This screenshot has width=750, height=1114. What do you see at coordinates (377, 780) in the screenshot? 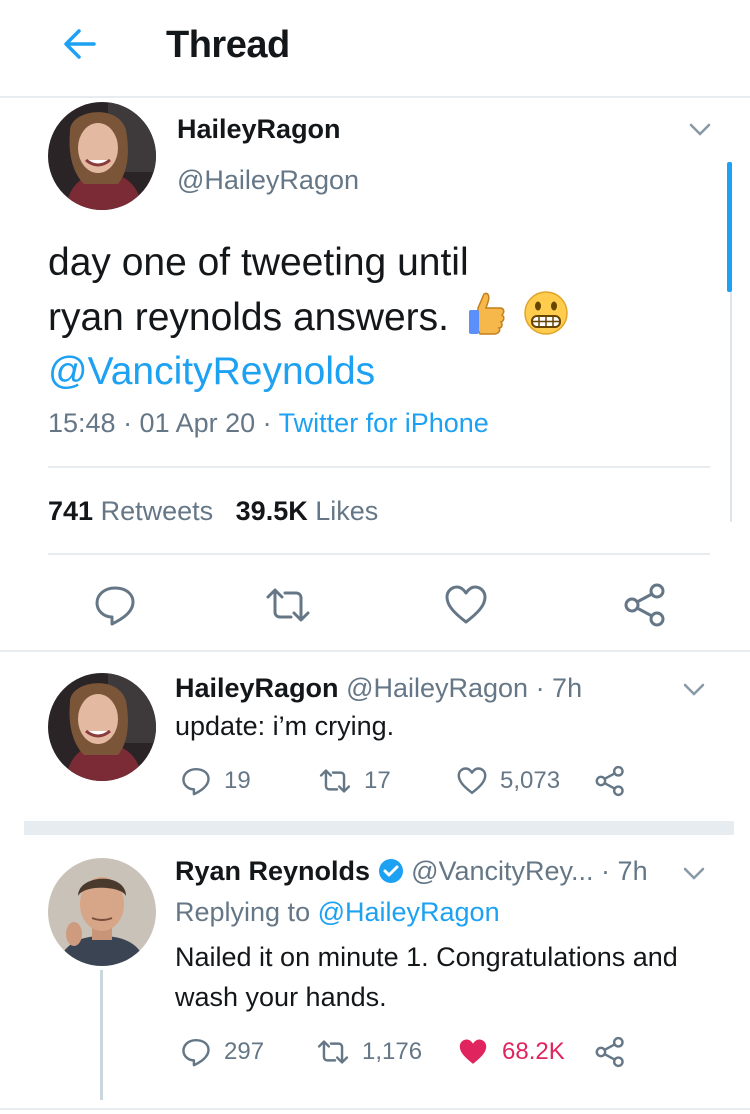
I see `retweet-count: 17` at bounding box center [377, 780].